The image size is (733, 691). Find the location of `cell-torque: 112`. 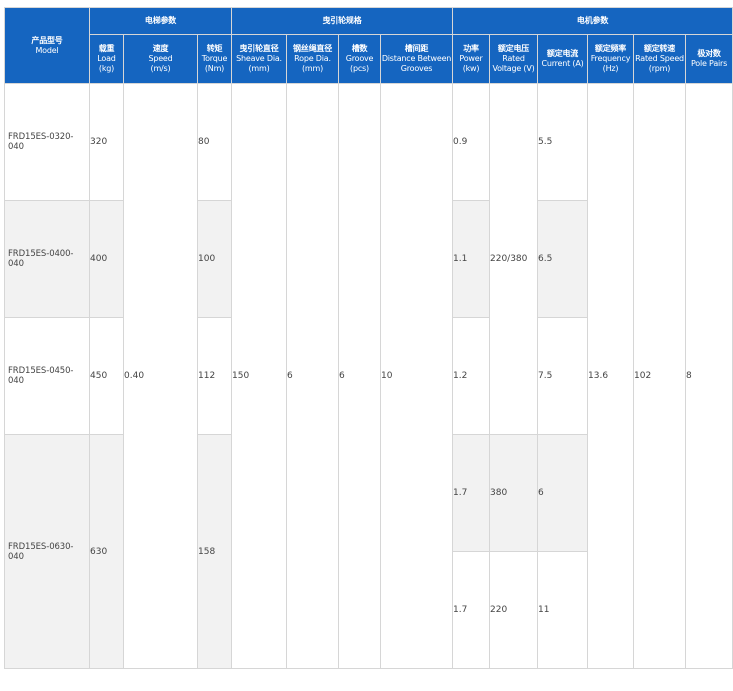

cell-torque: 112 is located at coordinates (214, 376).